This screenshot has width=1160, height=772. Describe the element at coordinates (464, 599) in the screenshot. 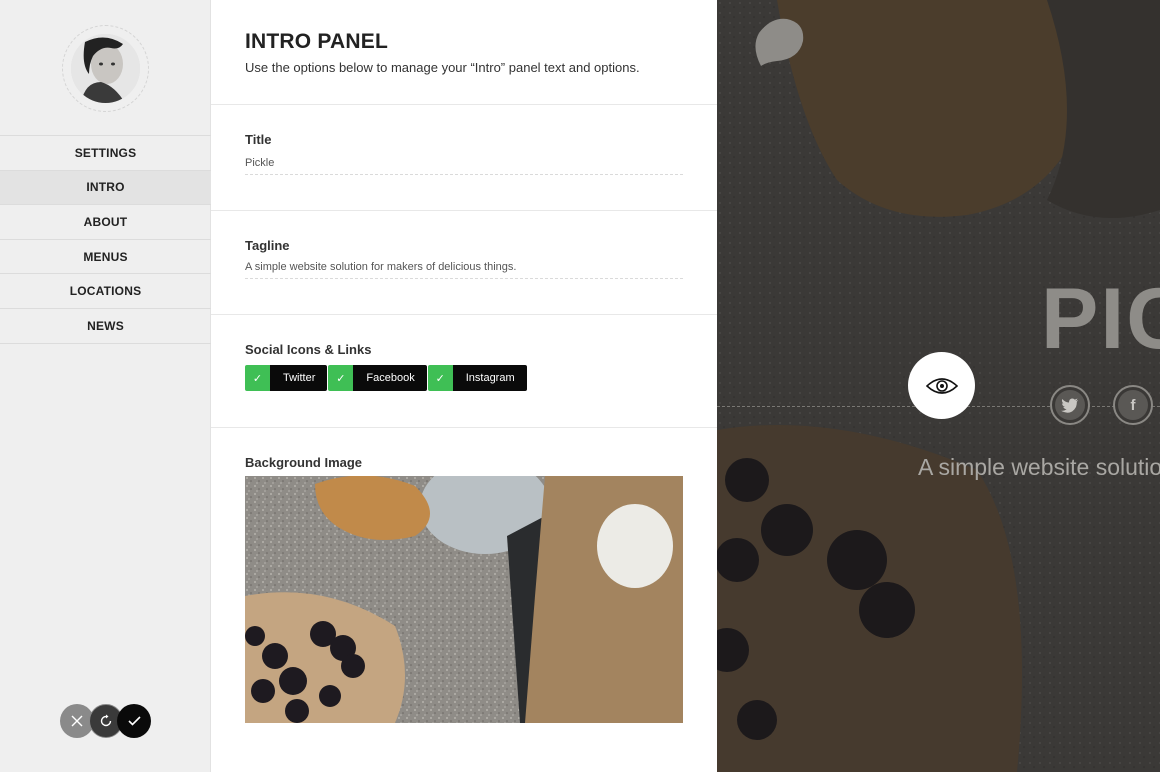

I see `background-image-thumbnail` at that location.